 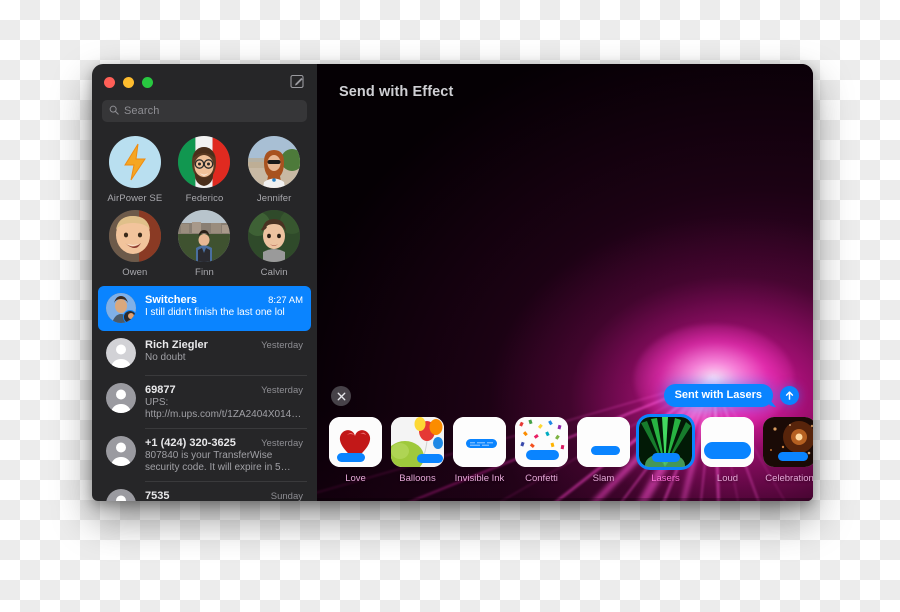 I want to click on pinned-contact-label: Federico, so click(x=204, y=198).